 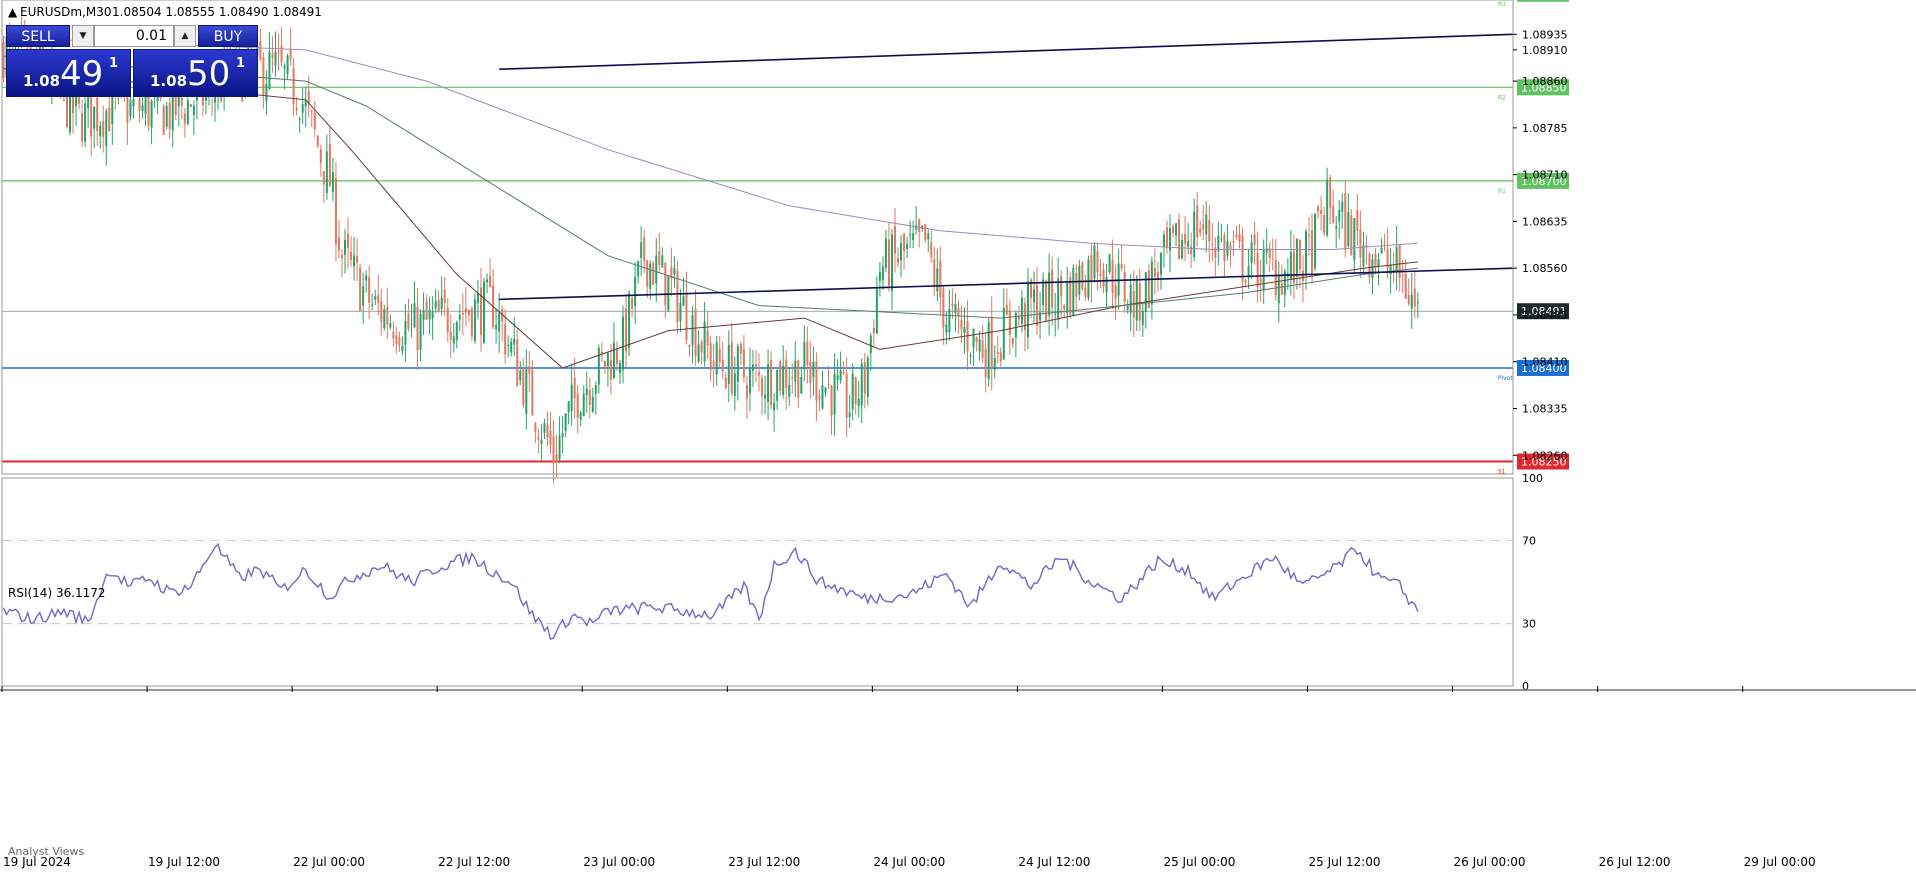 I want to click on sell-button: SELL, so click(x=38, y=36).